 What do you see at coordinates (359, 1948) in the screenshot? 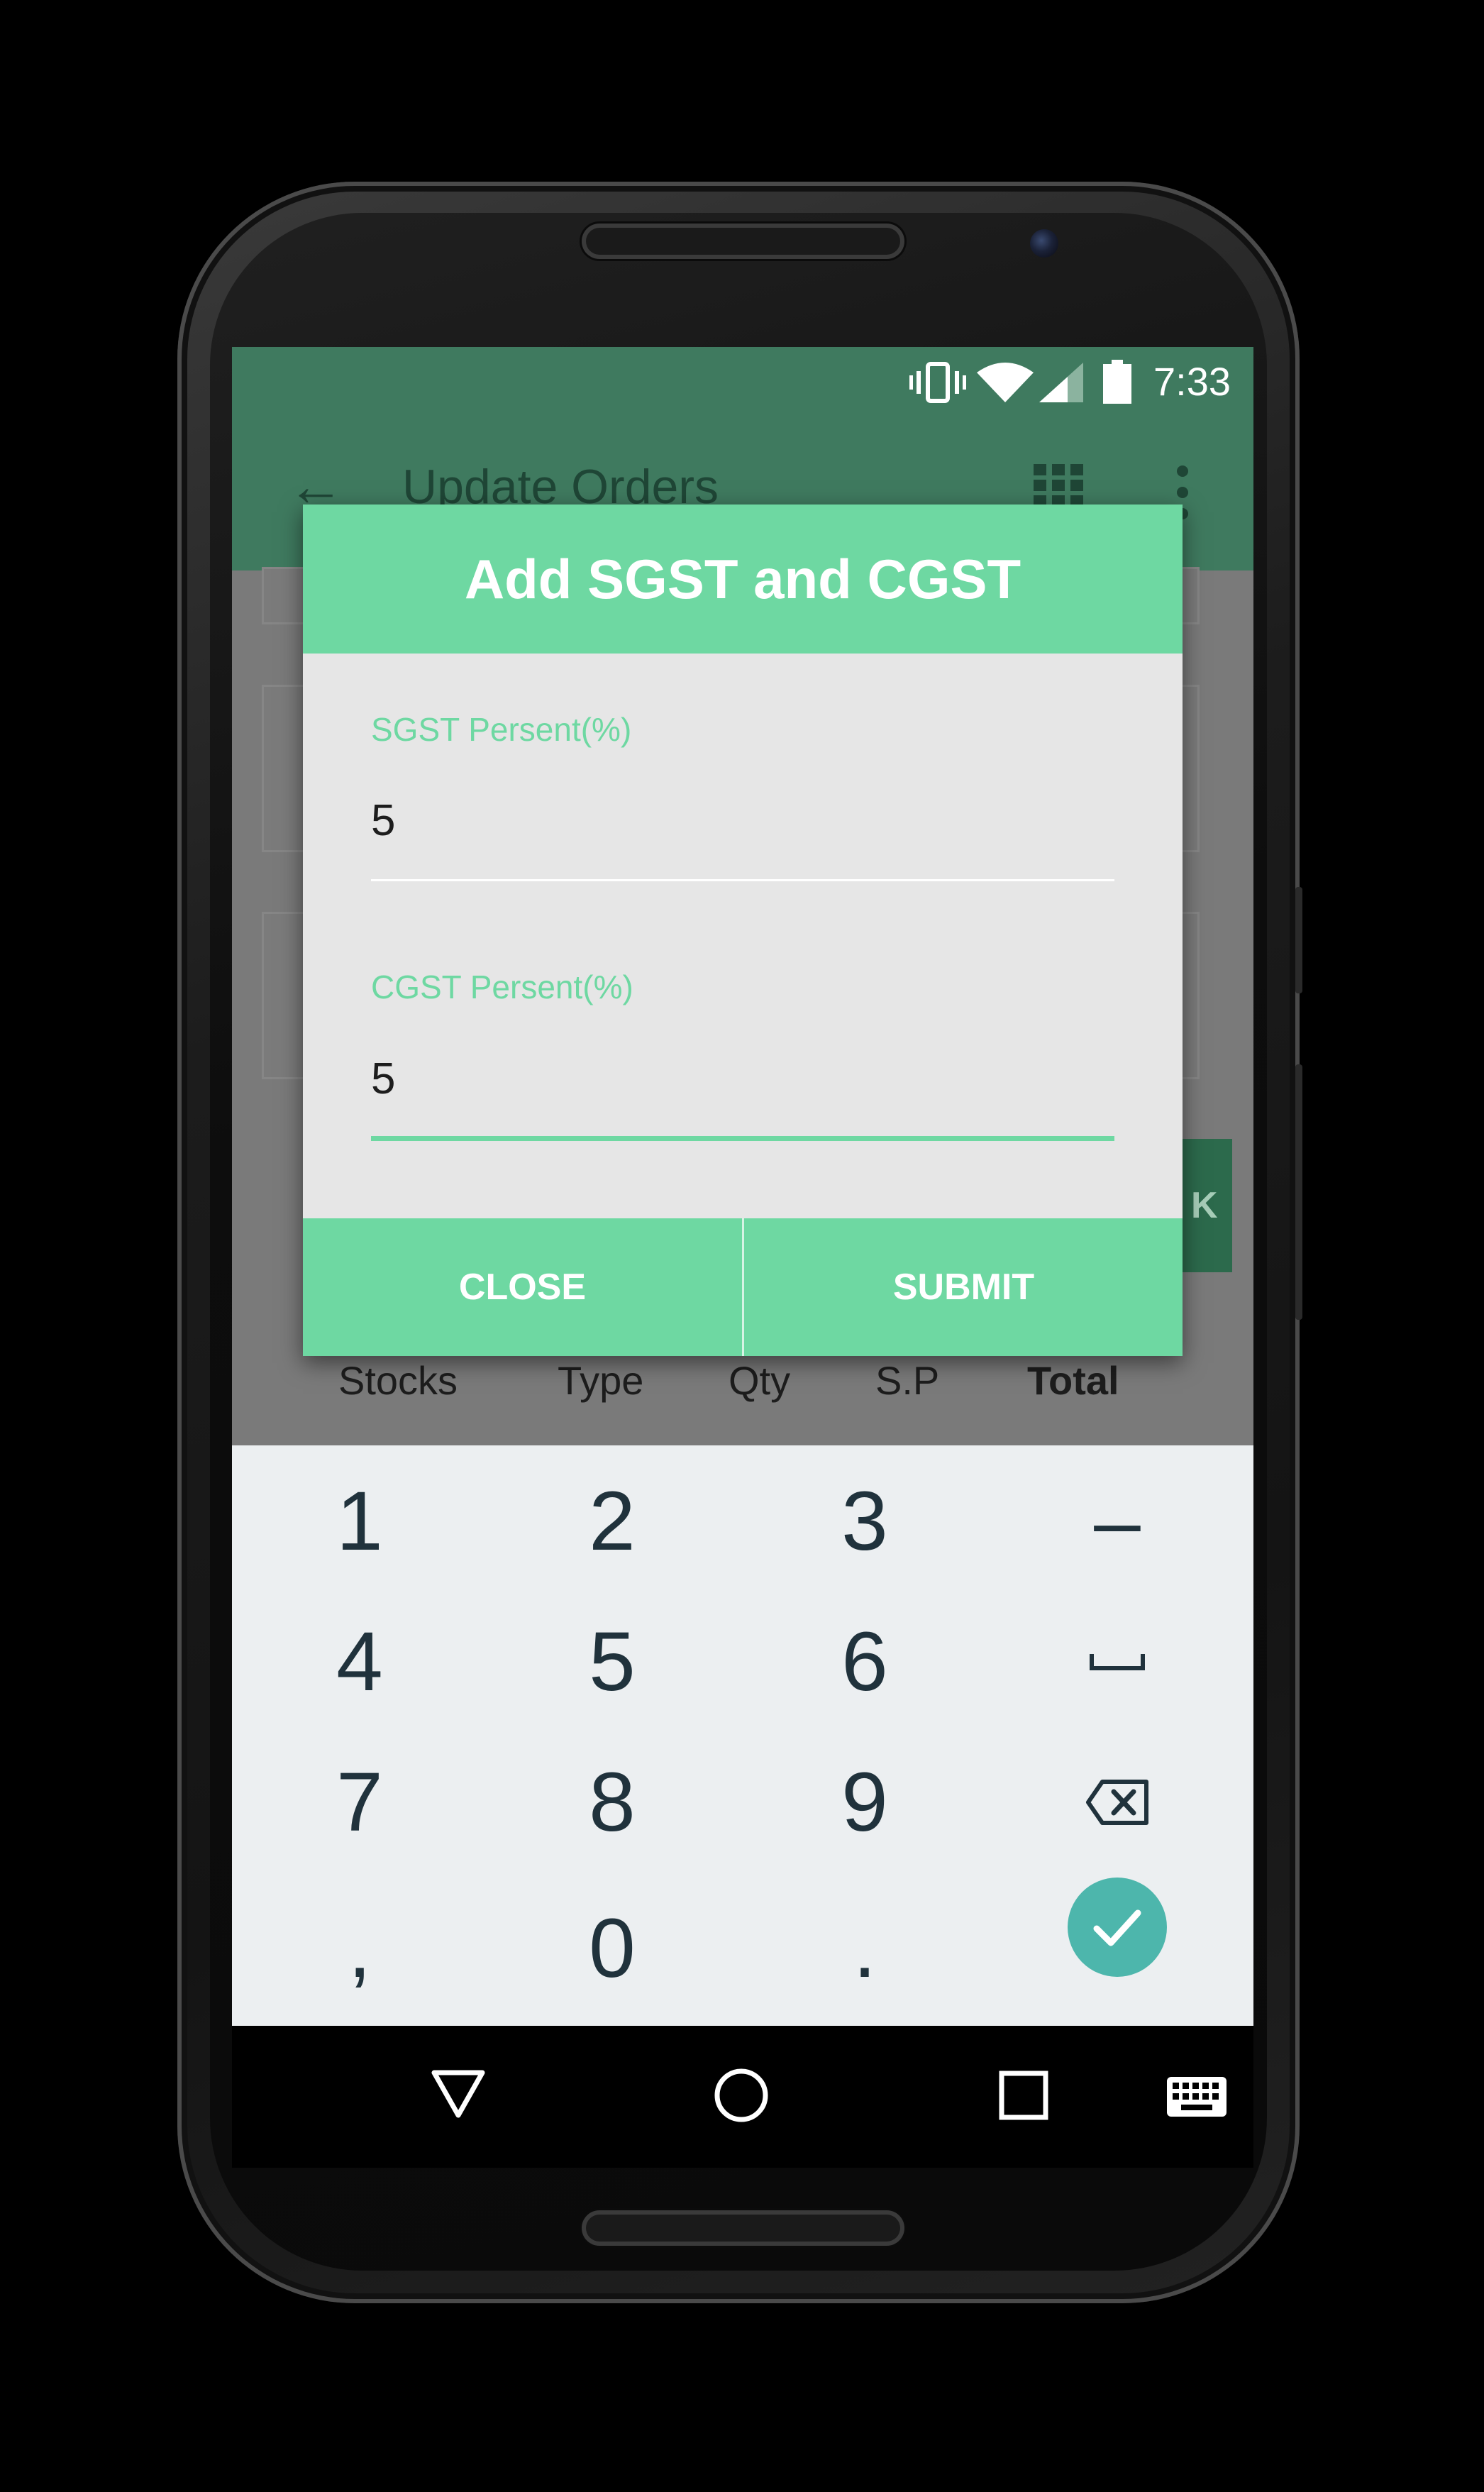
I see `key-comma: ,` at bounding box center [359, 1948].